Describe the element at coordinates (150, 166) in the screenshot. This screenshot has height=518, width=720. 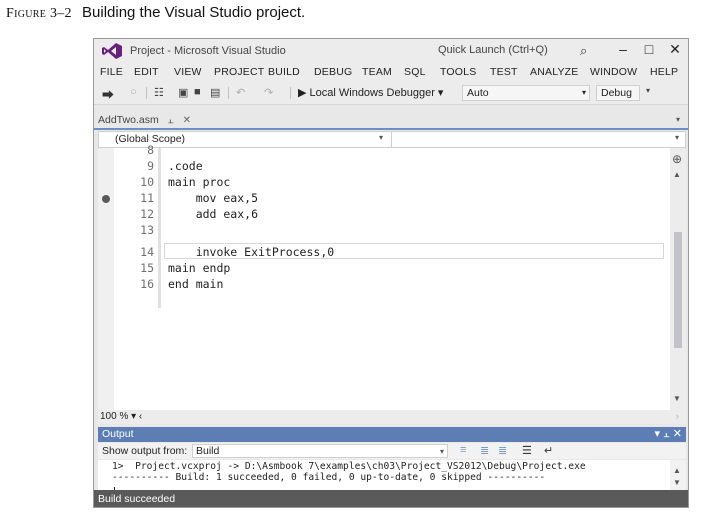
I see `line-number: 9` at that location.